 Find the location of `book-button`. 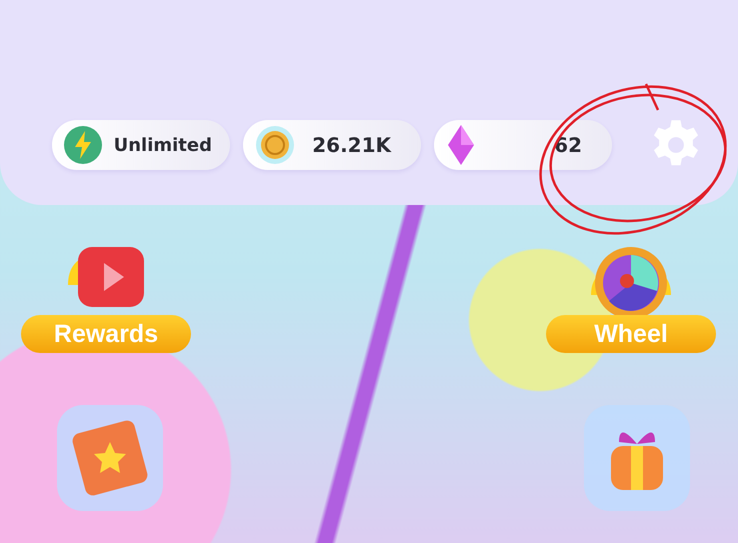

book-button is located at coordinates (110, 458).